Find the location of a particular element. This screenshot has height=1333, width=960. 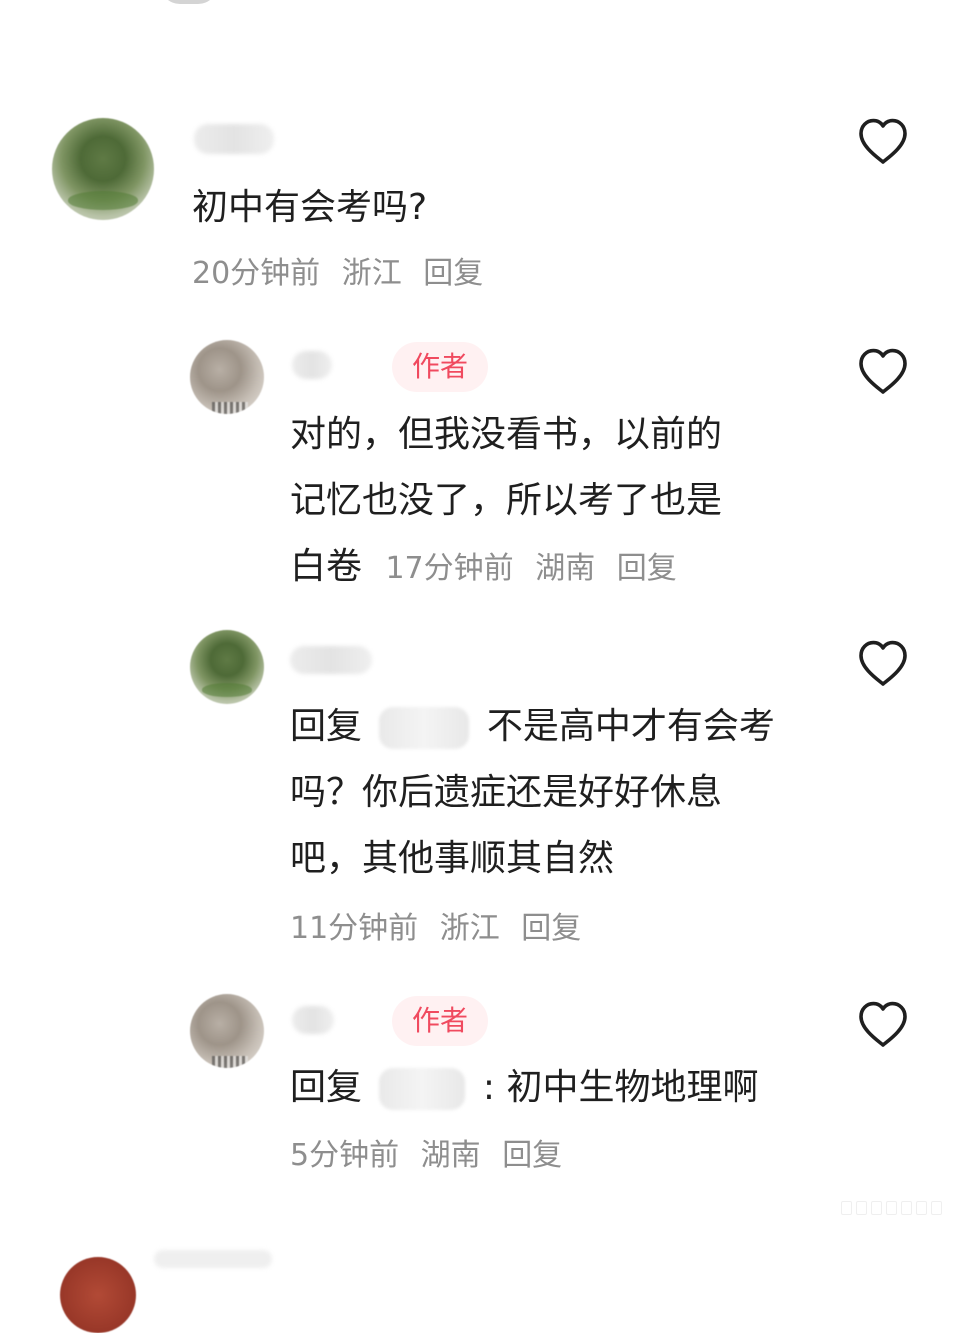

reply-text-line-3: 白卷 17分钟前 湖南 回复 is located at coordinates (489, 568).